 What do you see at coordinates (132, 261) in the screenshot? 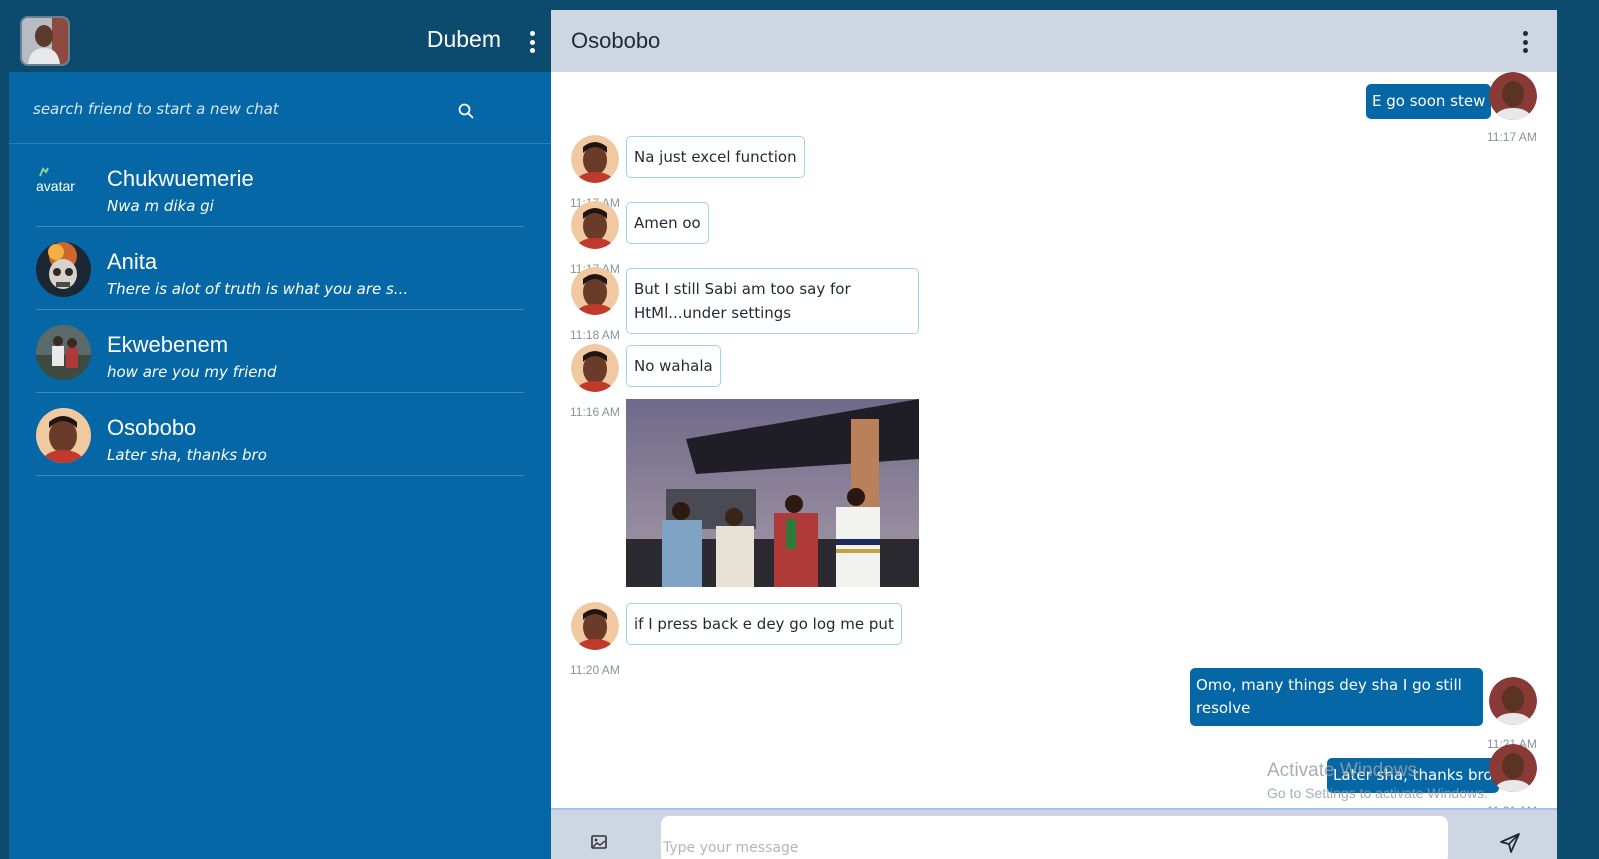
I see `chat-name: Anita` at bounding box center [132, 261].